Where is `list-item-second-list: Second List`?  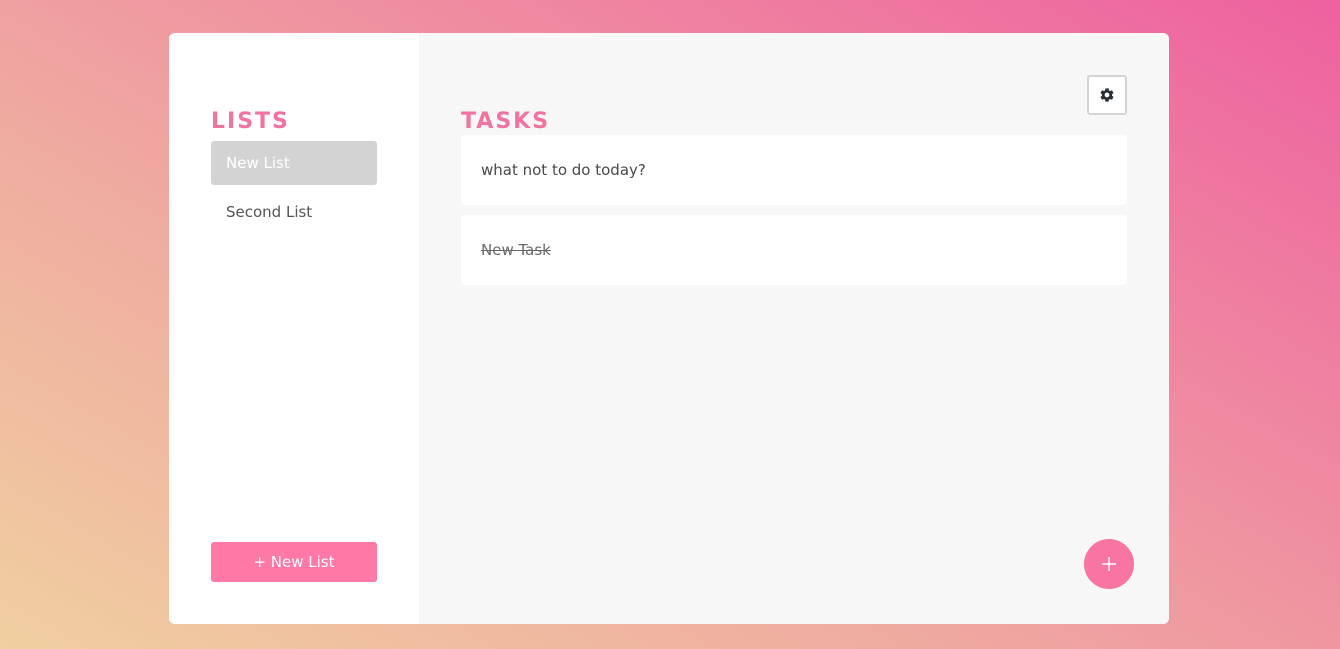
list-item-second-list: Second List is located at coordinates (294, 212).